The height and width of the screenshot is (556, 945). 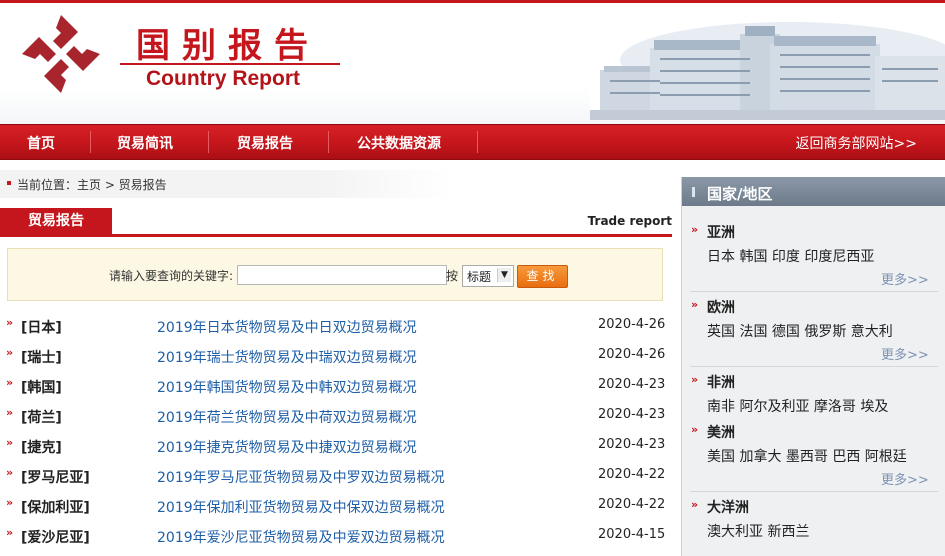 I want to click on report-title-link: 2019年保加利亚货物贸易及中保双边贸易概况, so click(x=301, y=507).